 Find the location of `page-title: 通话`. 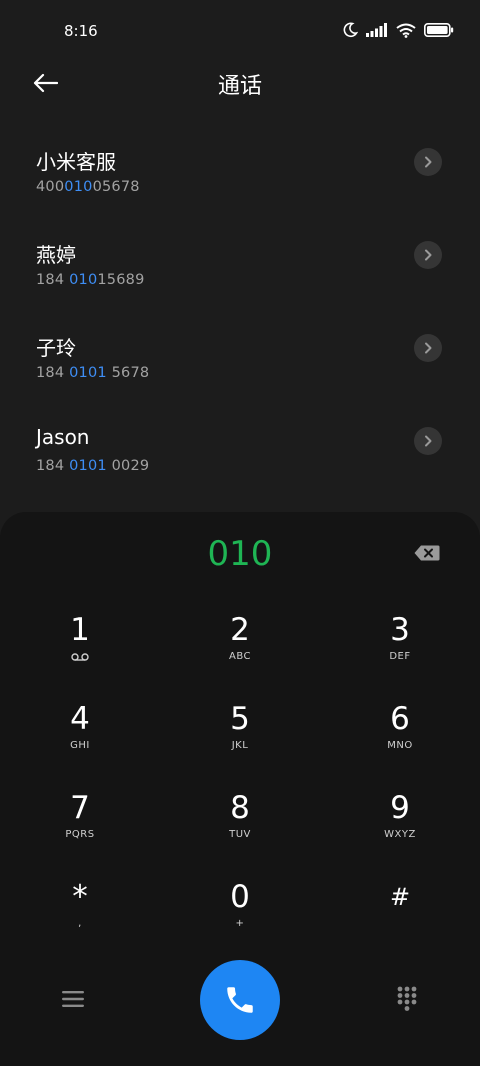

page-title: 通话 is located at coordinates (239, 86).